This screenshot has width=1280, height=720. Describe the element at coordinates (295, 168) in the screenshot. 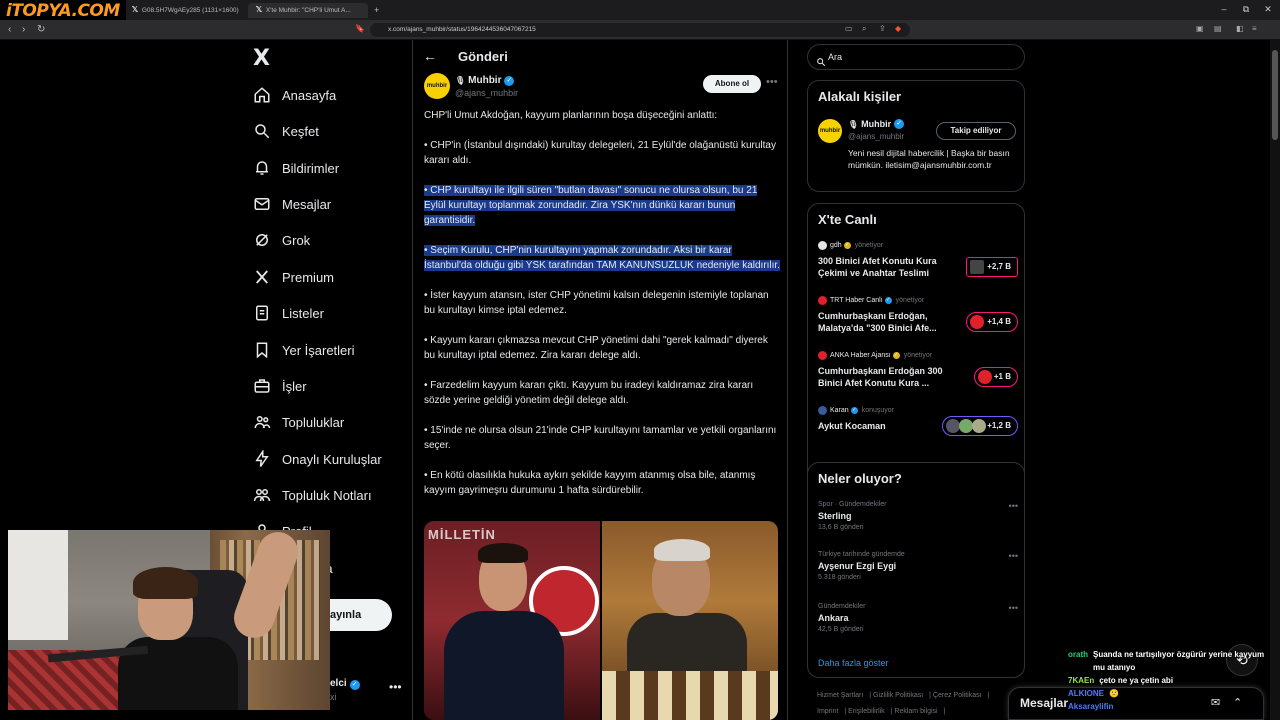

I see `nav-notifications: Bildirimler` at that location.